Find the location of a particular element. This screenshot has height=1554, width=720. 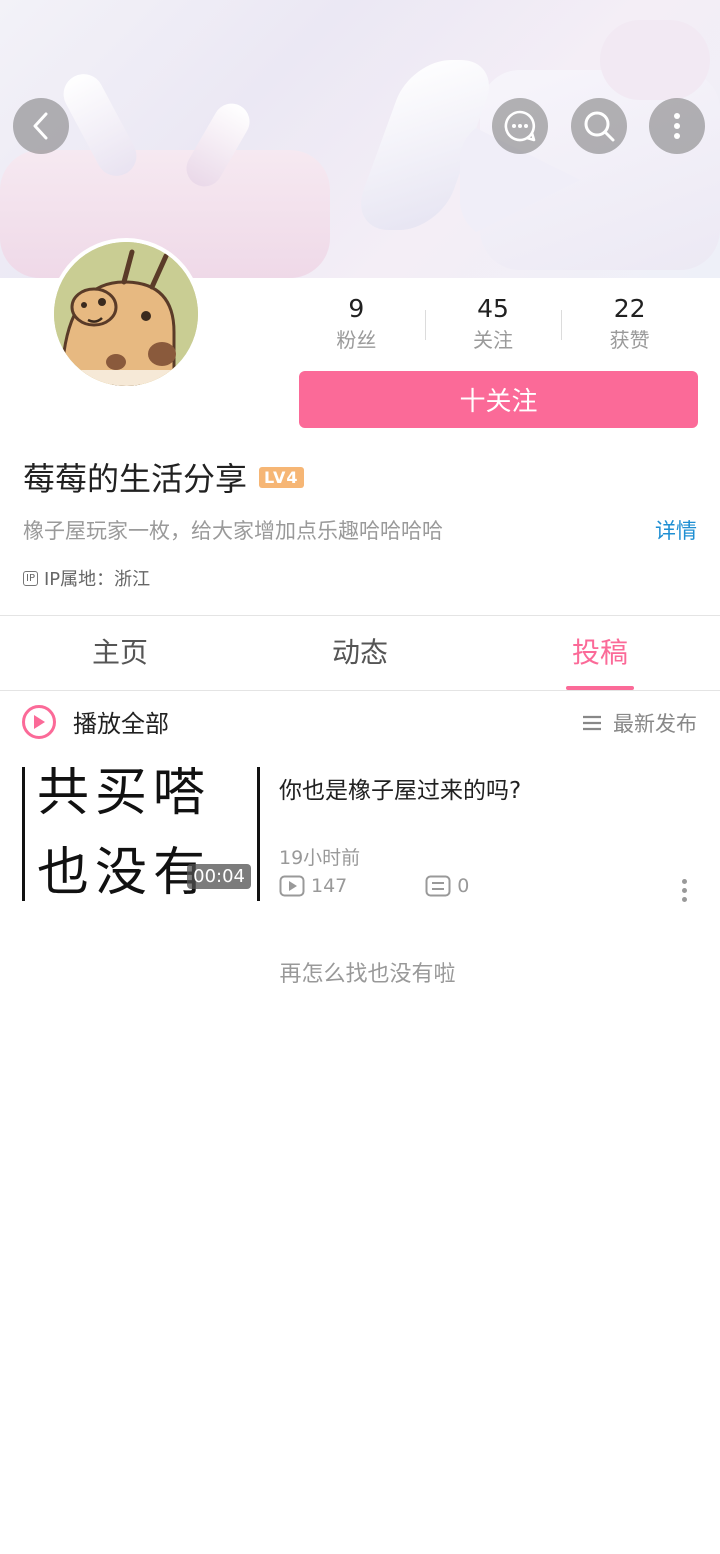

search-icon is located at coordinates (599, 126).